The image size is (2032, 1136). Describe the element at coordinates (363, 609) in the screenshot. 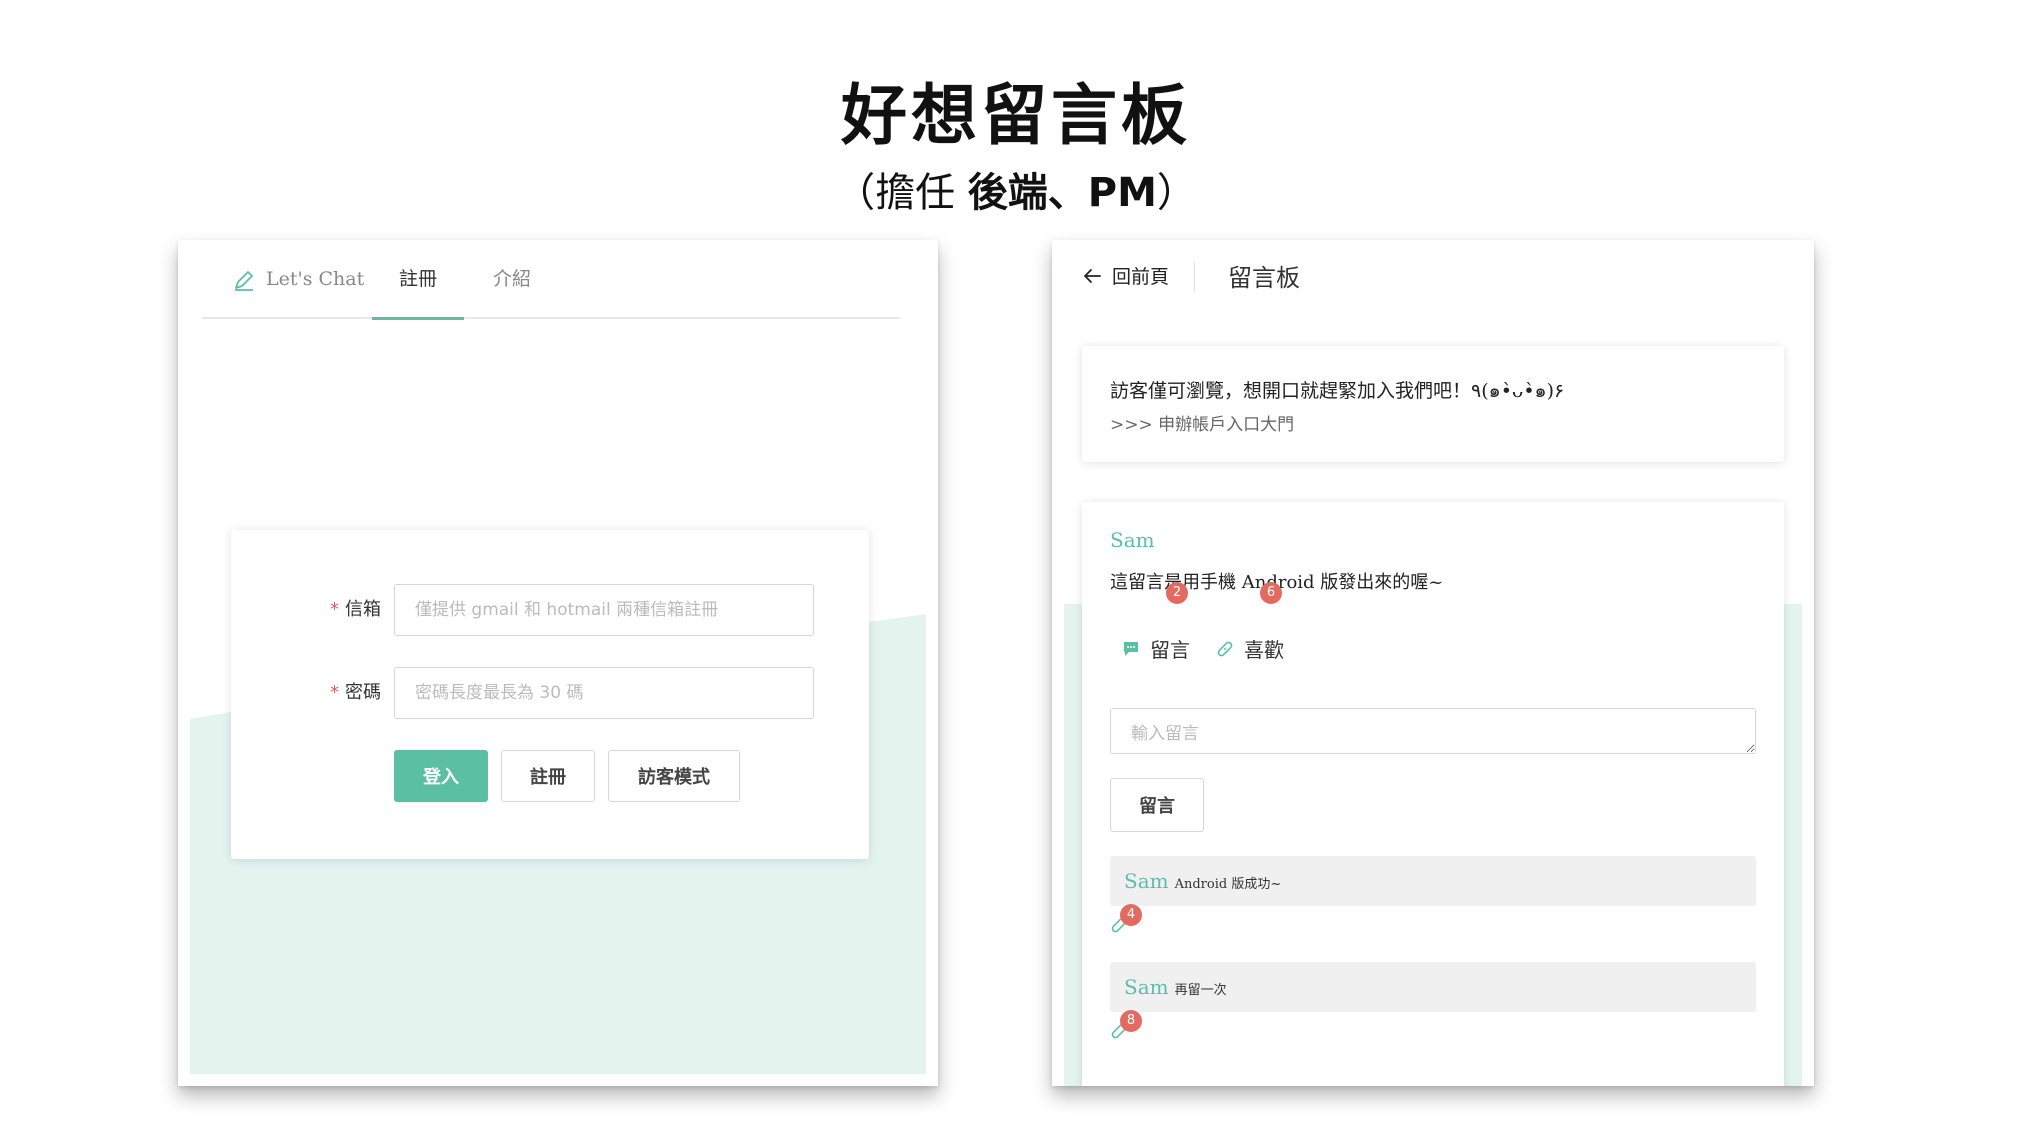

I see `email-label-text: 信箱` at that location.